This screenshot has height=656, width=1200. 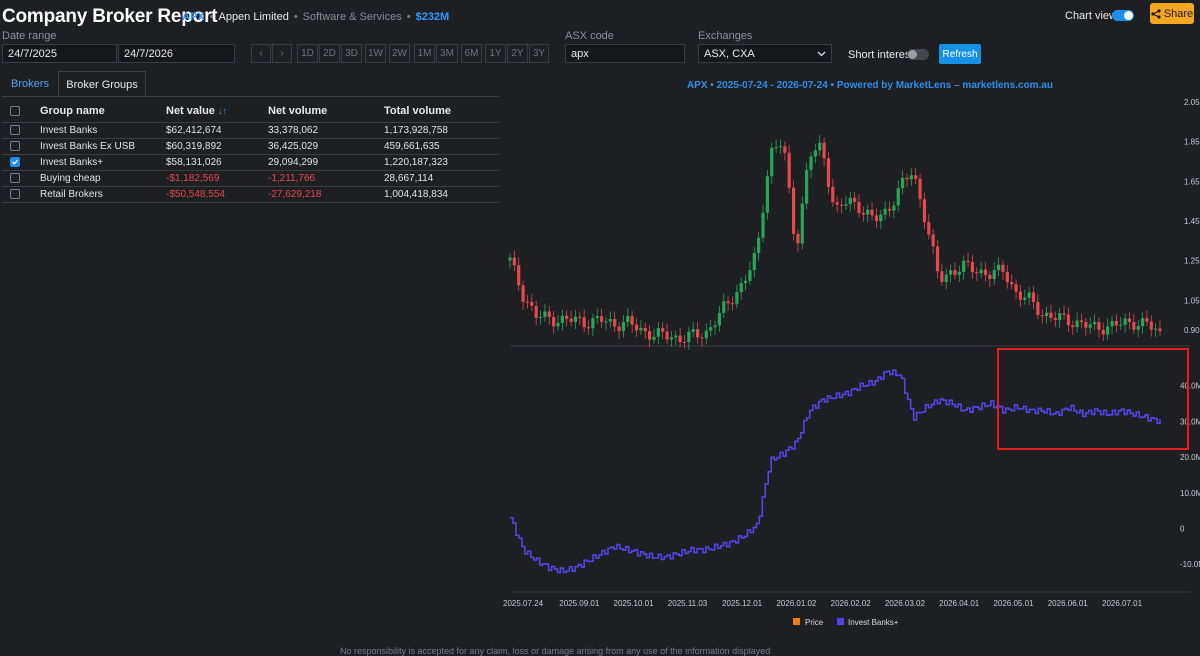 What do you see at coordinates (193, 17) in the screenshot?
I see `company-code: APX` at bounding box center [193, 17].